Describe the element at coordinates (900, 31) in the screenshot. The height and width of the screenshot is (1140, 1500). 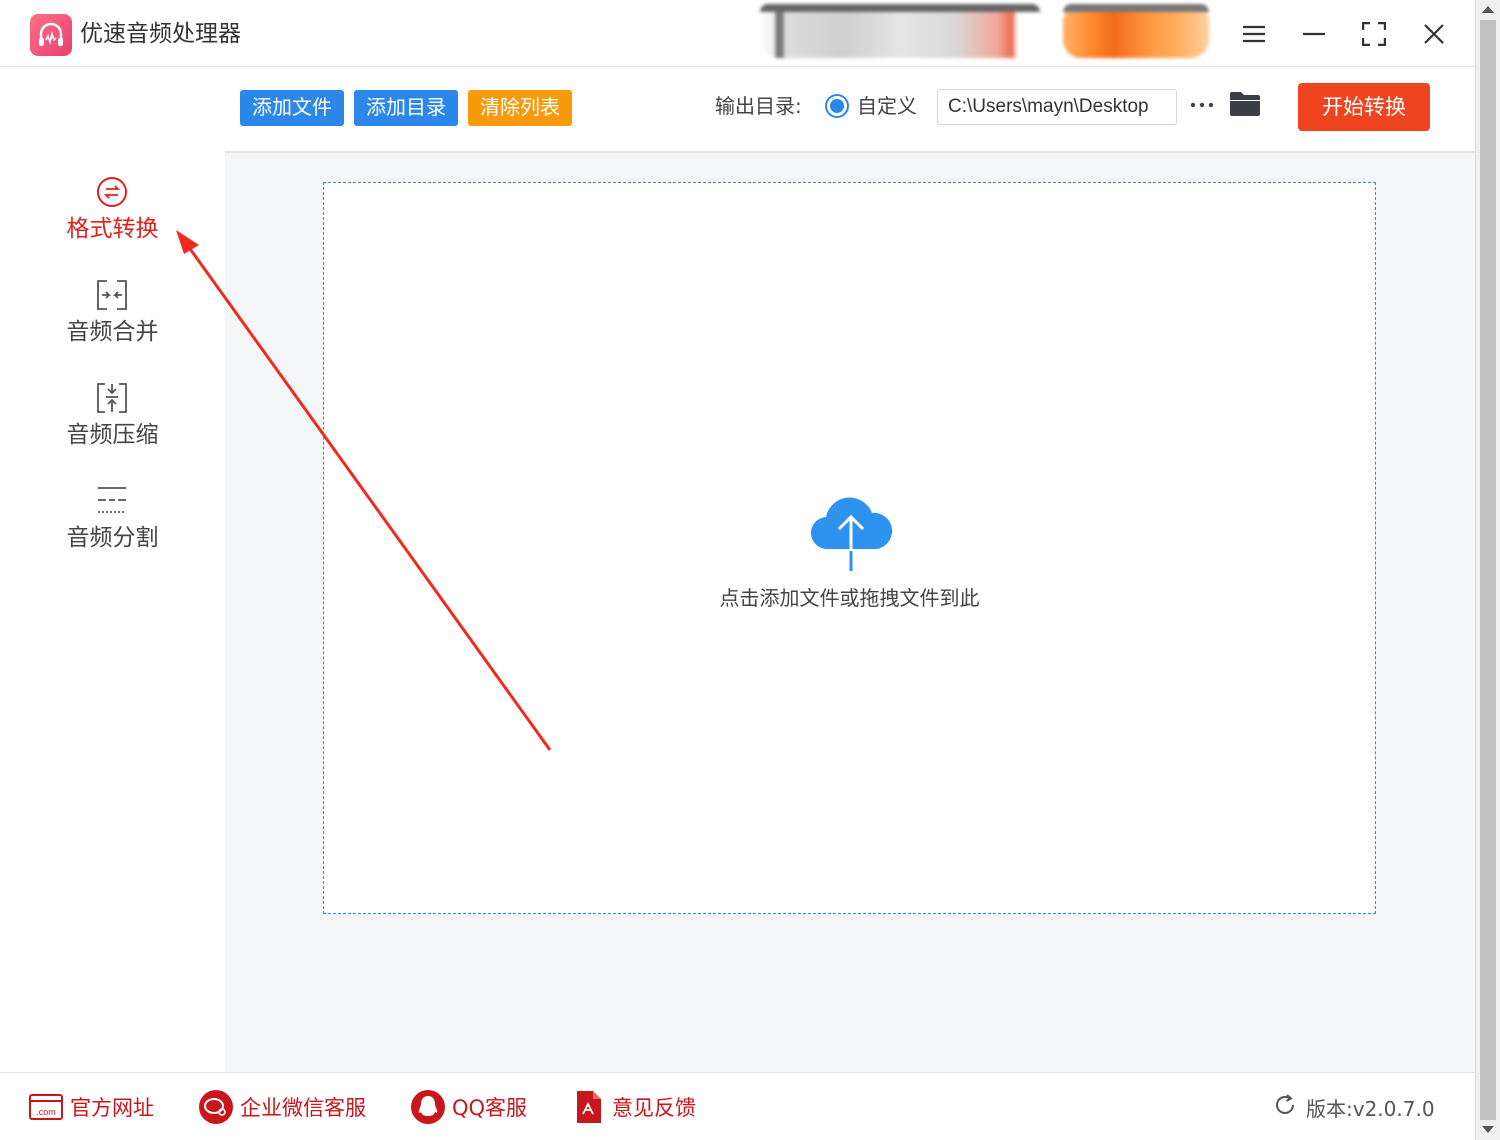
I see `blurred-account-area` at that location.